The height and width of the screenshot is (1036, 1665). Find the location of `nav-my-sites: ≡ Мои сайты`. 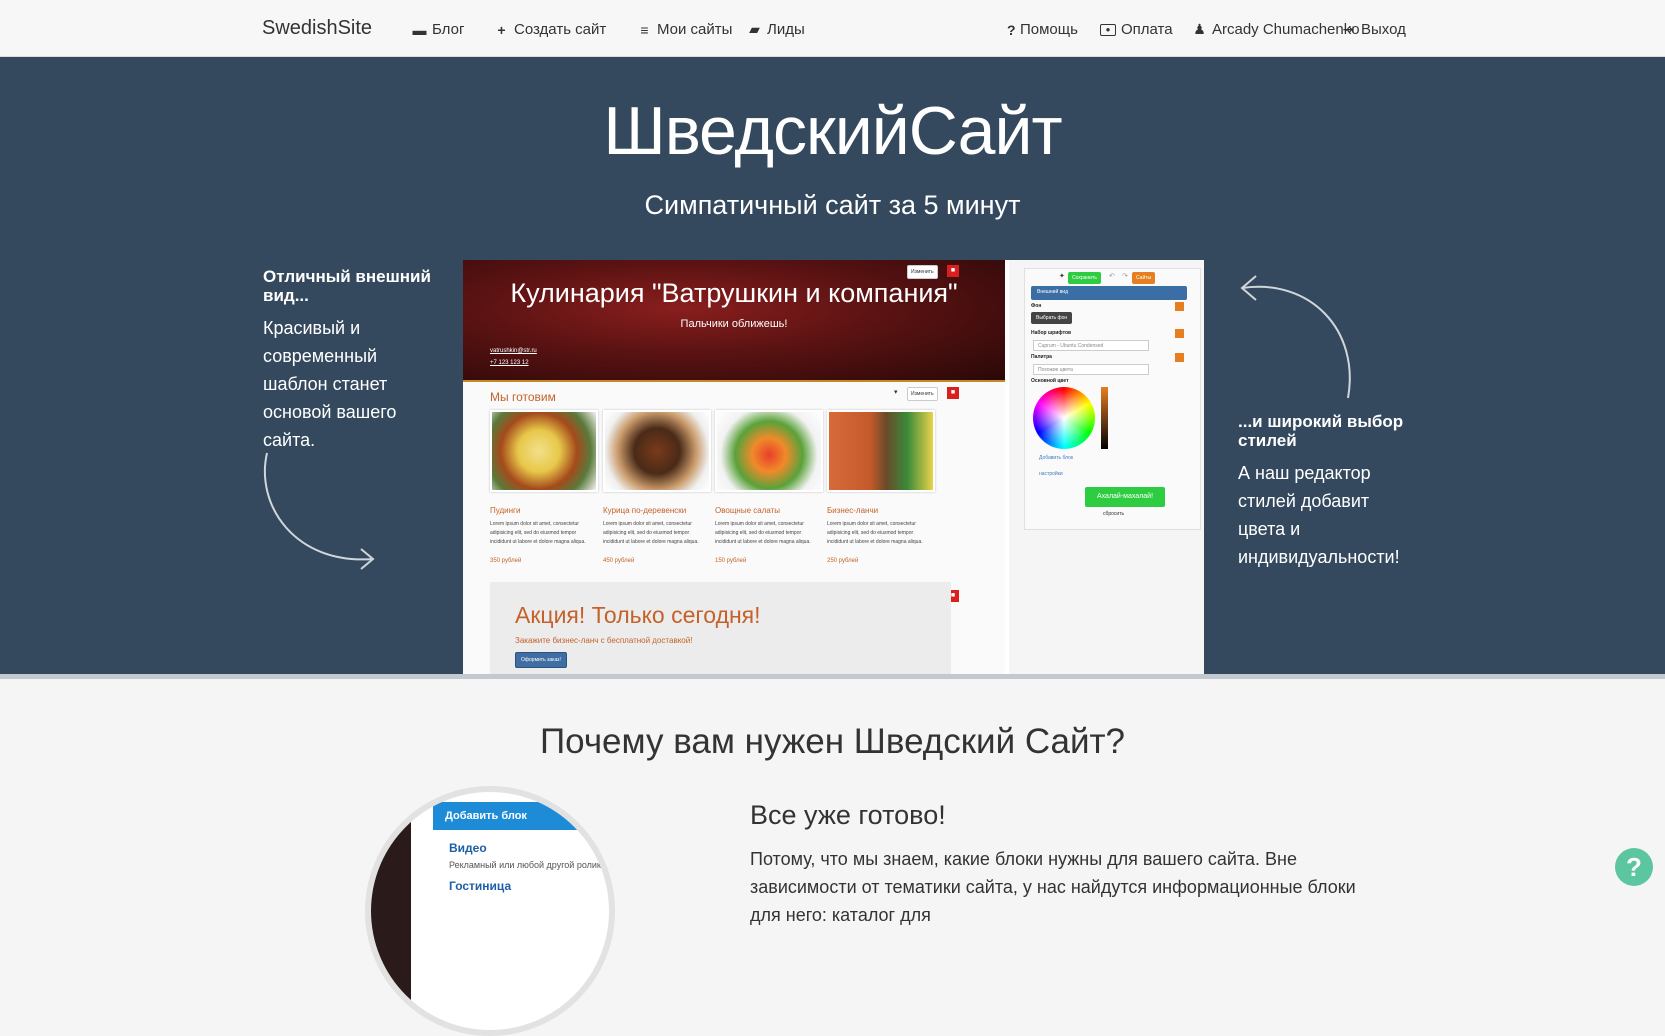

nav-my-sites: ≡ Мои сайты is located at coordinates (684, 29).